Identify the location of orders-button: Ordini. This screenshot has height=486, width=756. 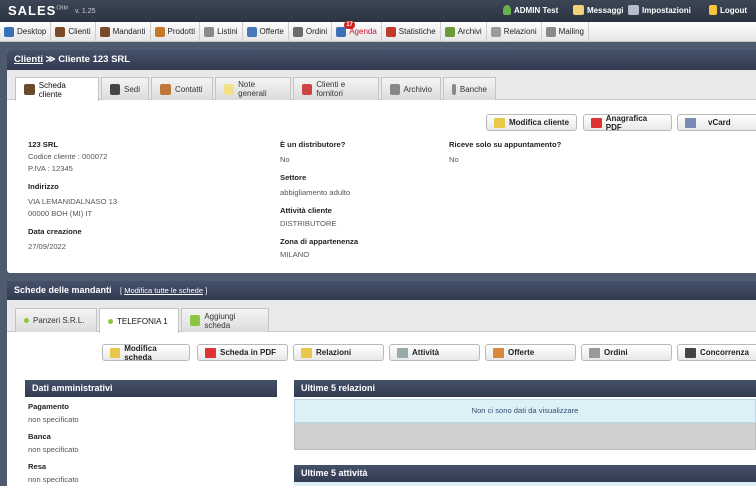
(626, 352).